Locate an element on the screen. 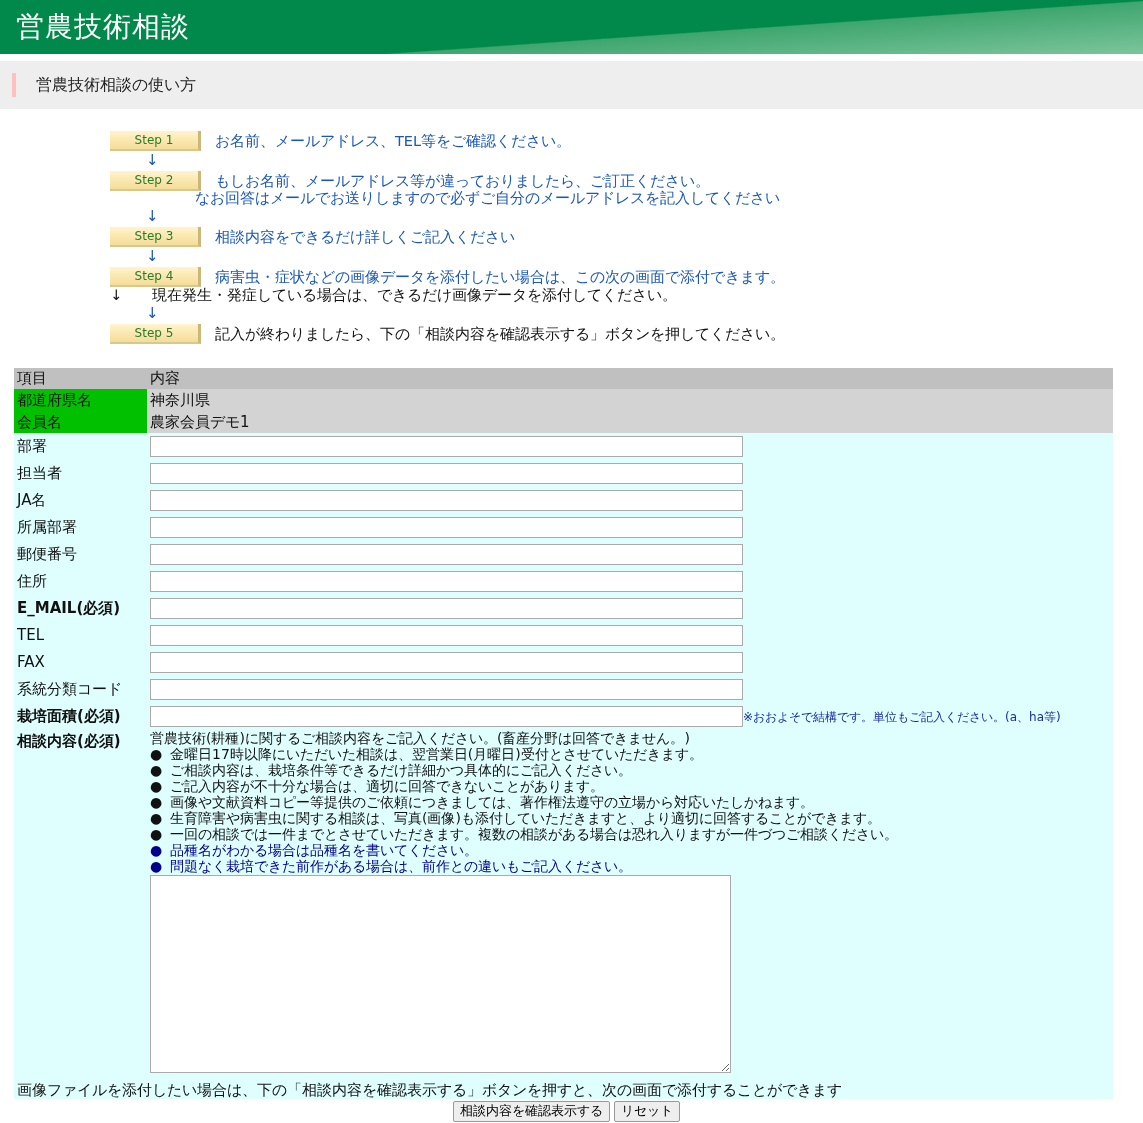 The height and width of the screenshot is (1123, 1143). step-instruction: 記入が終わりましたら、下の「相談内容を確認表示する」ボタンを押してください。 is located at coordinates (500, 334).